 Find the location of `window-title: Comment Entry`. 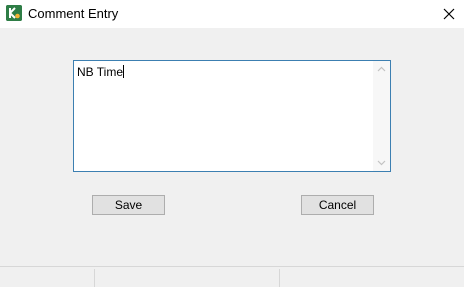

window-title: Comment Entry is located at coordinates (73, 13).